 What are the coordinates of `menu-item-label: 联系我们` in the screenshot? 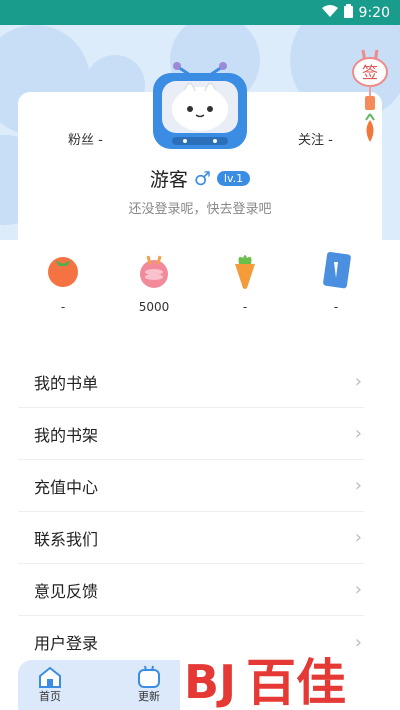 It's located at (66, 539).